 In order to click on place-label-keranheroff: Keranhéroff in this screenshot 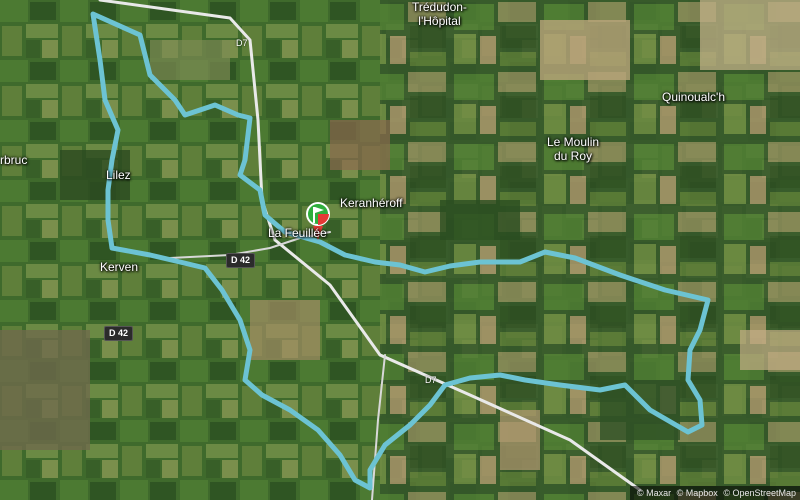, I will do `click(371, 203)`.